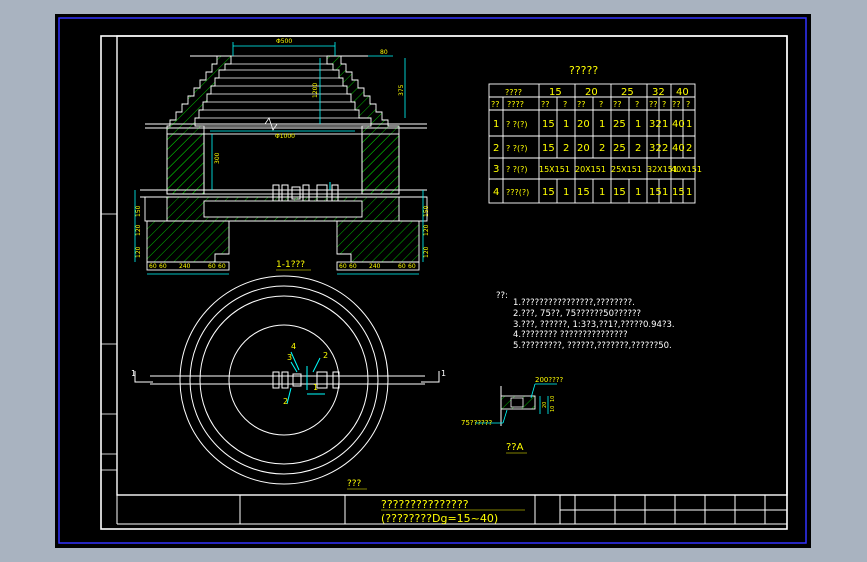 Image resolution: width=867 pixels, height=562 pixels. I want to click on dim-120-right-b: 120, so click(426, 252).